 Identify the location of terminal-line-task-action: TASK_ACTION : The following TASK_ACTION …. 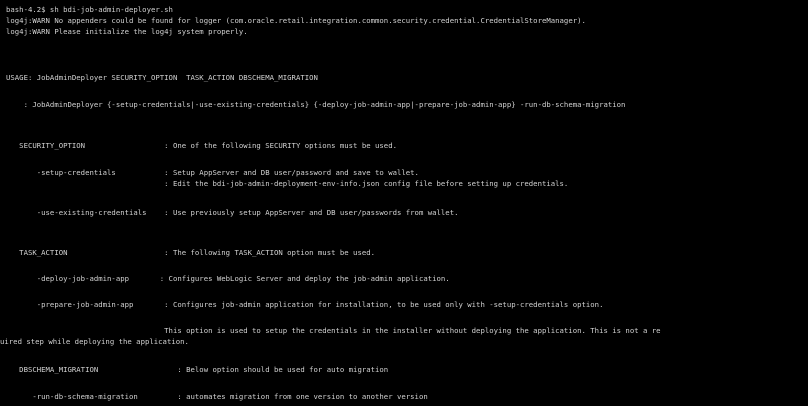
(191, 252).